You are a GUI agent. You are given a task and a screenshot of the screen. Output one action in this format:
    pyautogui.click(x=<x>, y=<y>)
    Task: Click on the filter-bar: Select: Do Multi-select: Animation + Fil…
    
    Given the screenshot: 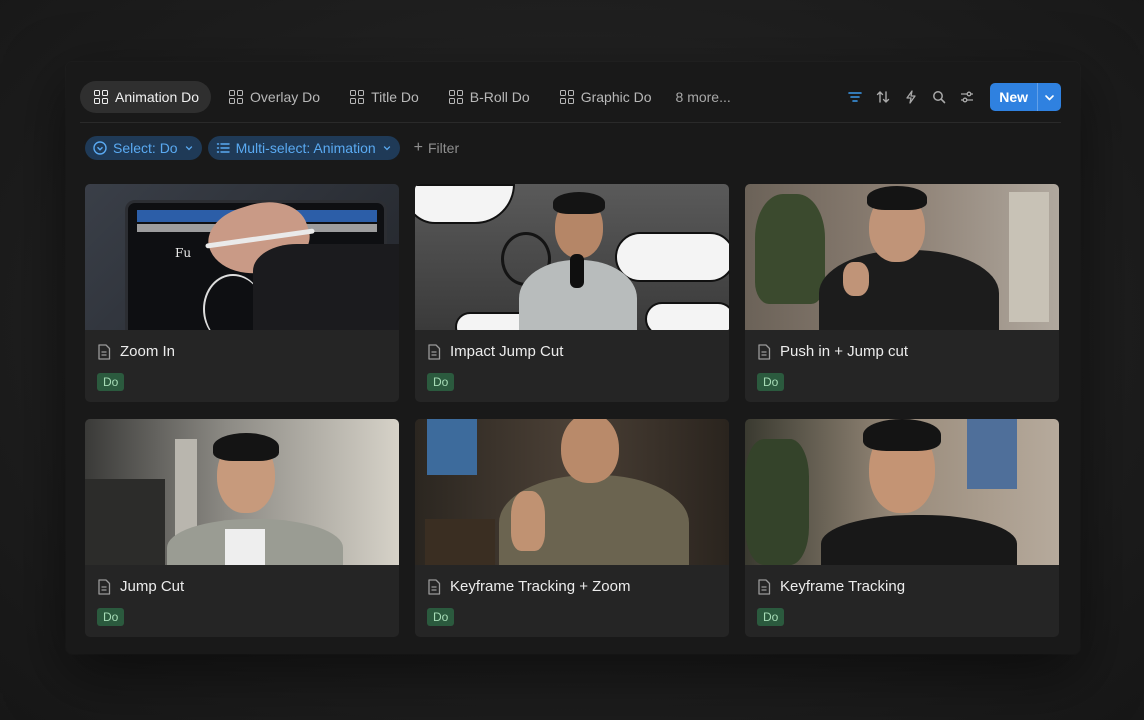 What is the action you would take?
    pyautogui.click(x=272, y=148)
    